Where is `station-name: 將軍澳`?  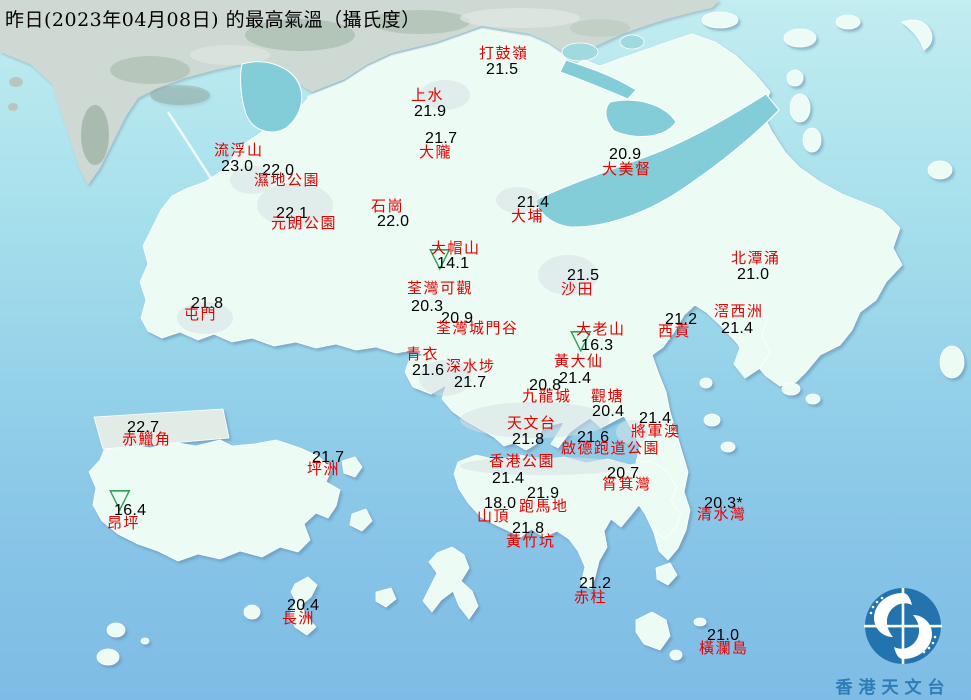
station-name: 將軍澳 is located at coordinates (656, 431).